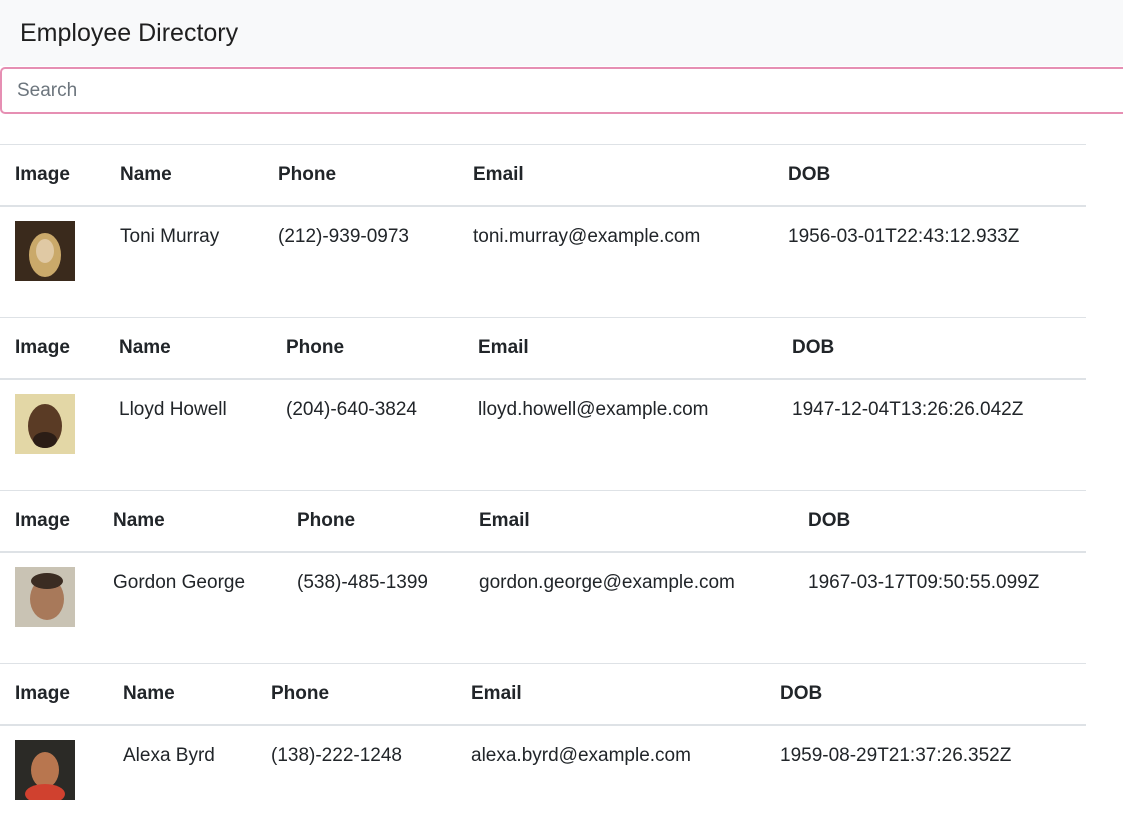 This screenshot has width=1123, height=829. I want to click on employee-name: Alexa Byrd, so click(169, 755).